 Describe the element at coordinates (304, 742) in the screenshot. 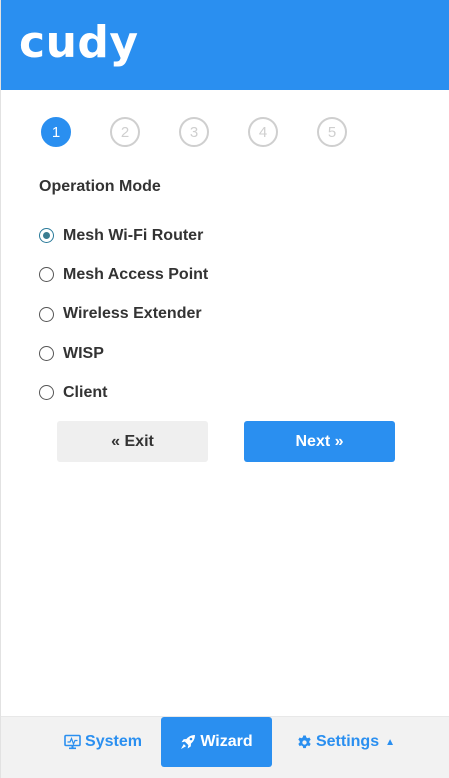

I see `gear-icon` at that location.